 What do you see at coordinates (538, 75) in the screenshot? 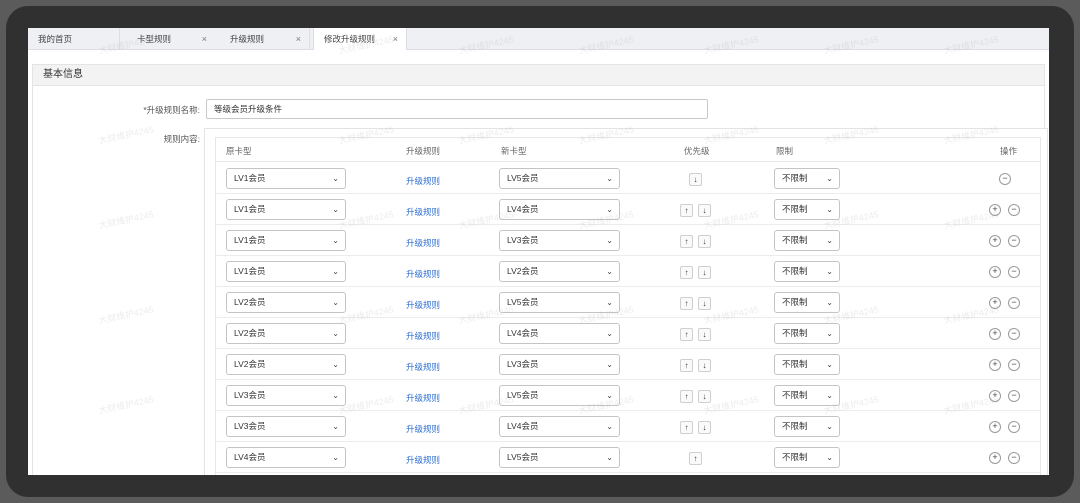
I see `section-basic-info: 基本信息` at bounding box center [538, 75].